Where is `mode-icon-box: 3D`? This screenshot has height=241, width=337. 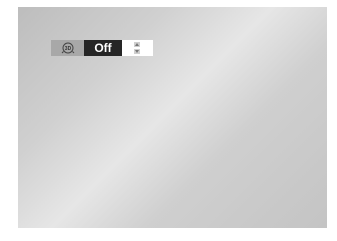
mode-icon-box: 3D is located at coordinates (67, 48).